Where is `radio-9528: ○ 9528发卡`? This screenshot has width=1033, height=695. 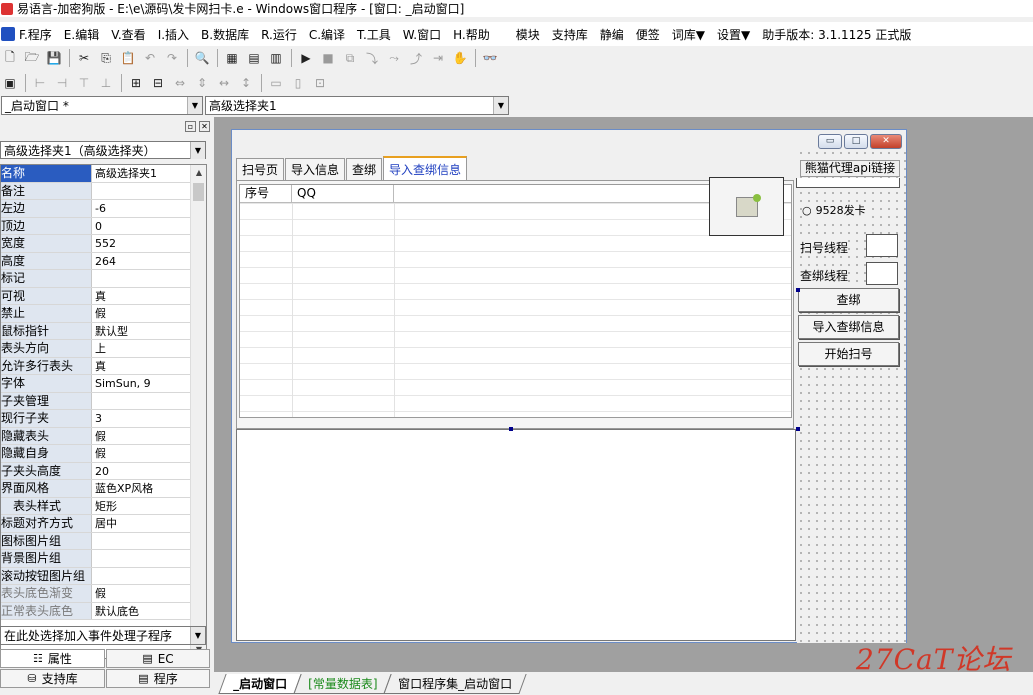
radio-9528: ○ 9528发卡 is located at coordinates (834, 210).